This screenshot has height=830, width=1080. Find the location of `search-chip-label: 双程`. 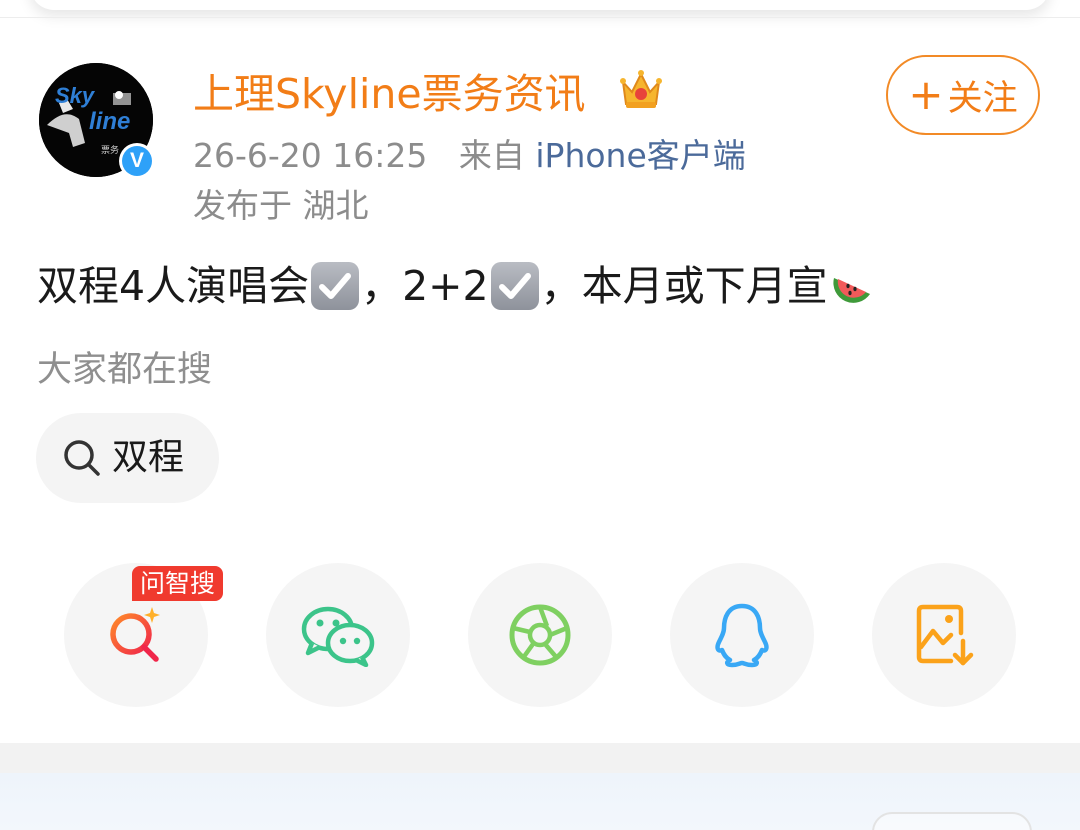

search-chip-label: 双程 is located at coordinates (148, 457).